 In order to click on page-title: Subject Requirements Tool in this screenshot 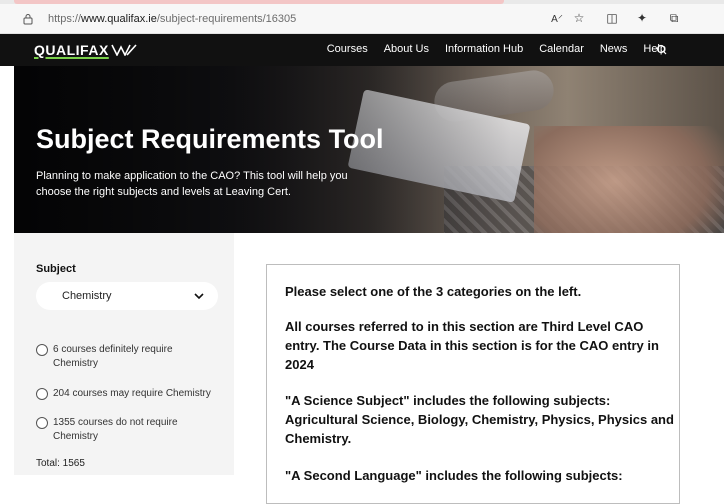, I will do `click(210, 139)`.